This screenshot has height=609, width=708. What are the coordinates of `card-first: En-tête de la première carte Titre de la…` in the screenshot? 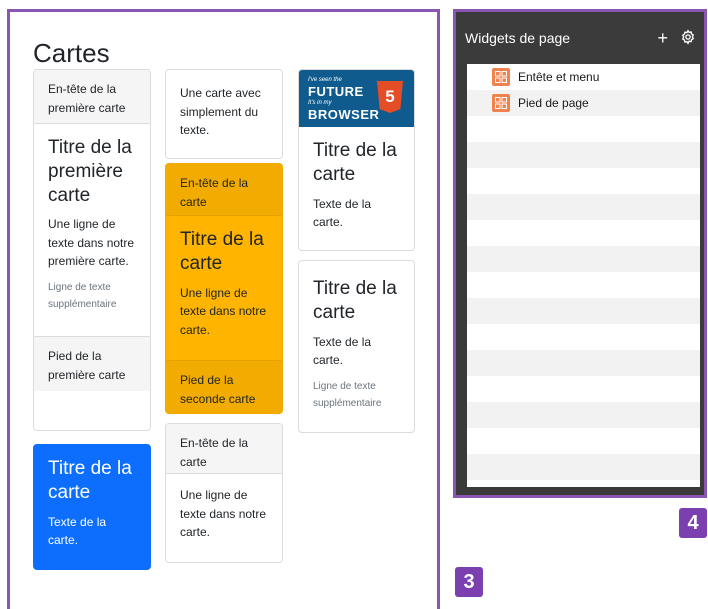 It's located at (92, 250).